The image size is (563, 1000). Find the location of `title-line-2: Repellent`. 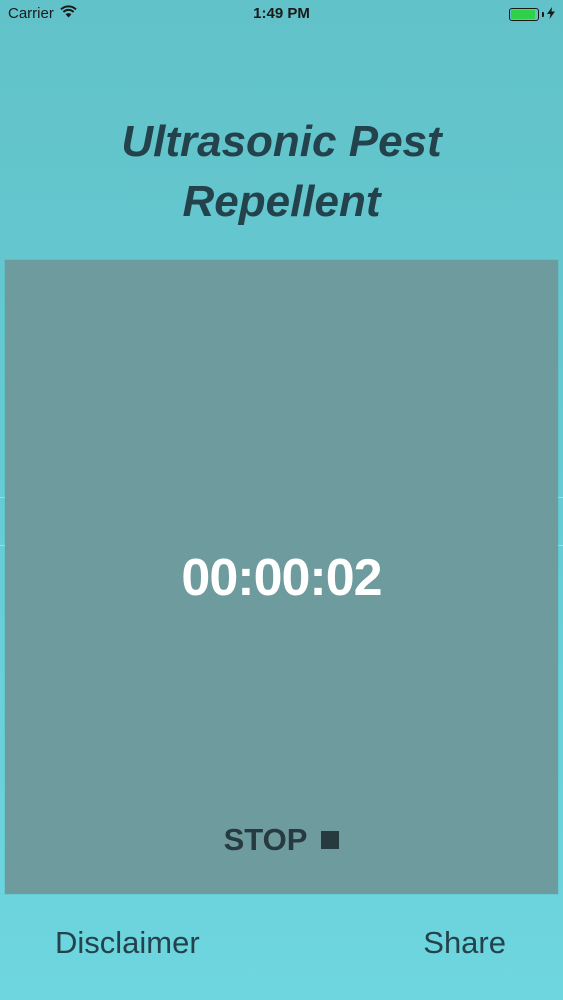

title-line-2: Repellent is located at coordinates (281, 201).